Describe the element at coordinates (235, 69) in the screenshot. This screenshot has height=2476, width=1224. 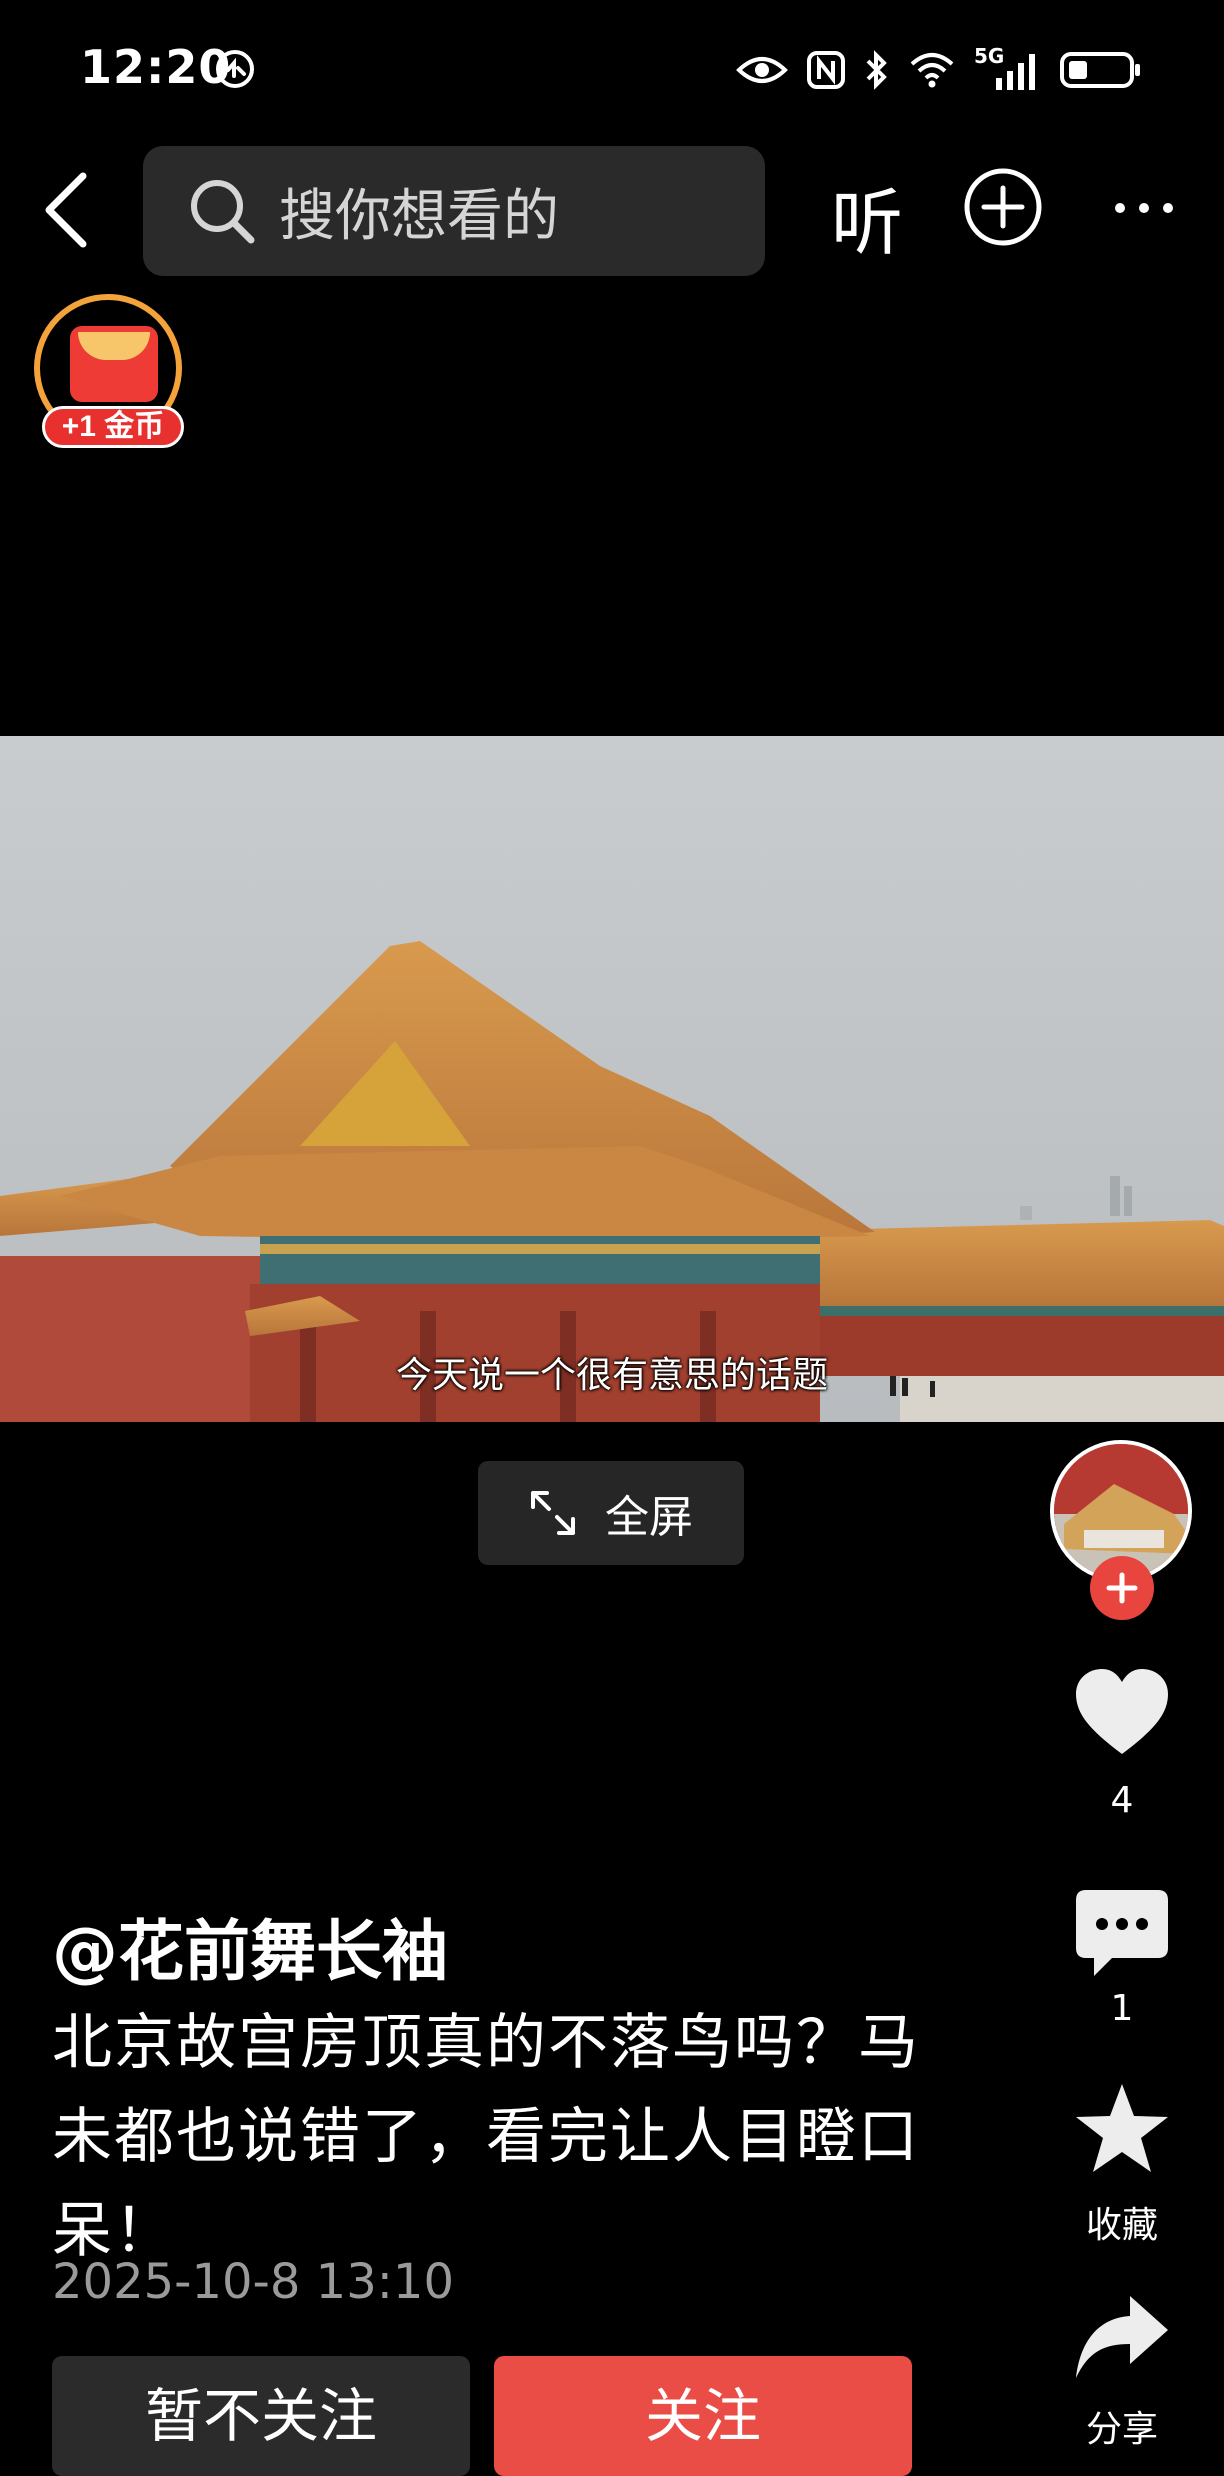
I see `notification-icon` at that location.